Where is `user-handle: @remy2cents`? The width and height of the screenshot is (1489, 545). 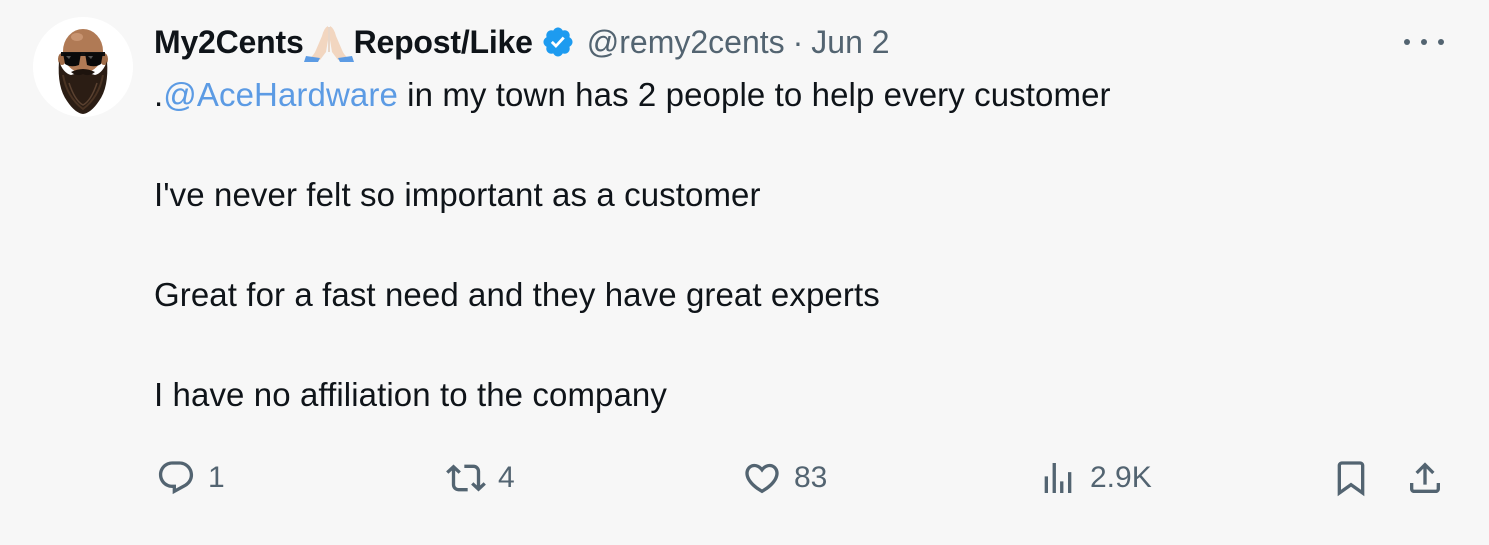
user-handle: @remy2cents is located at coordinates (686, 42).